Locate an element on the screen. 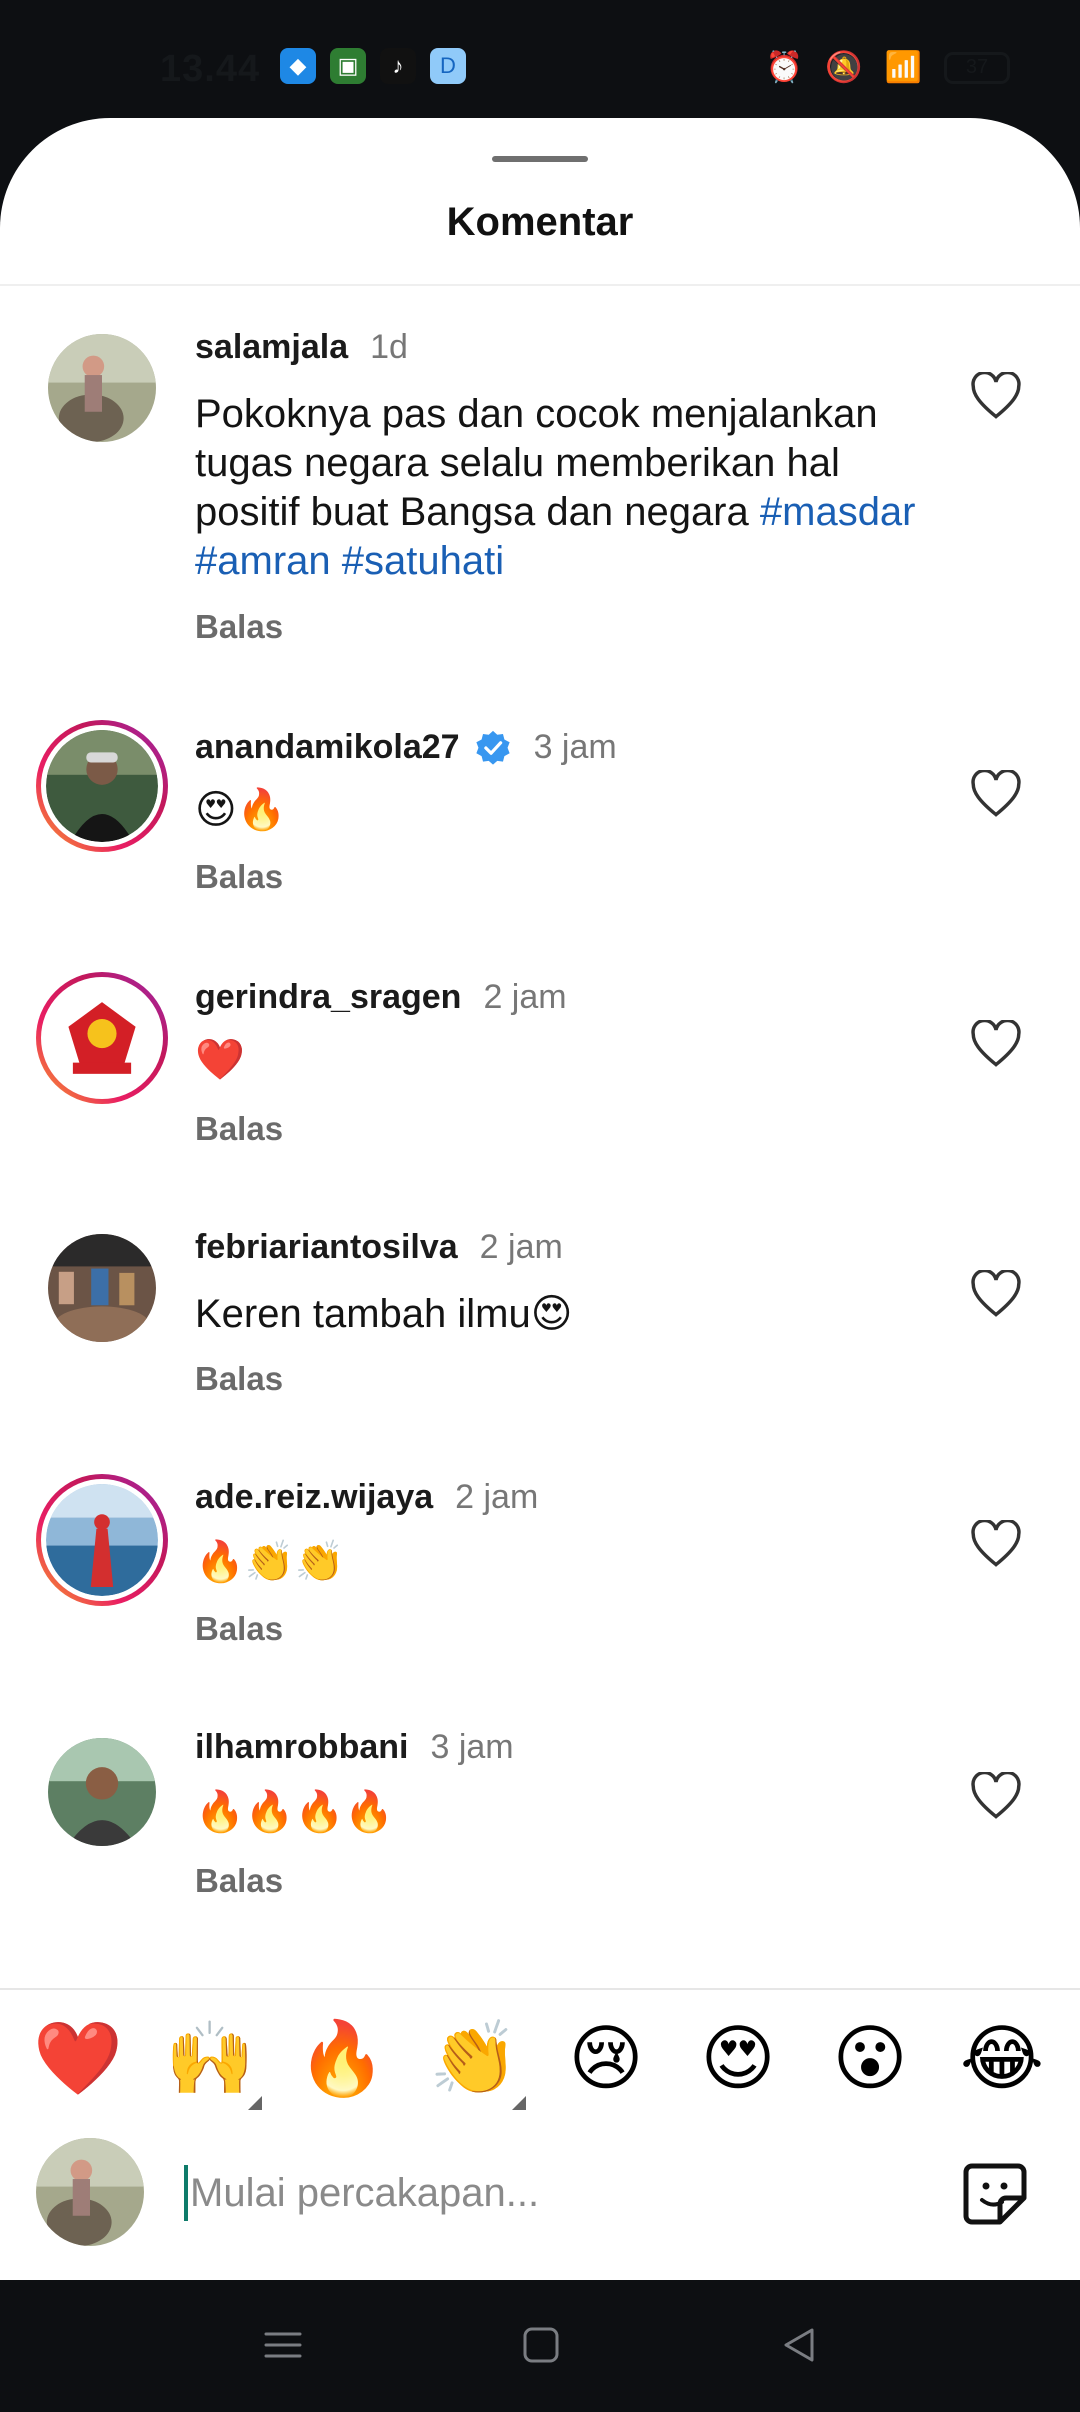  mute-icon: 🔕 is located at coordinates (844, 67).